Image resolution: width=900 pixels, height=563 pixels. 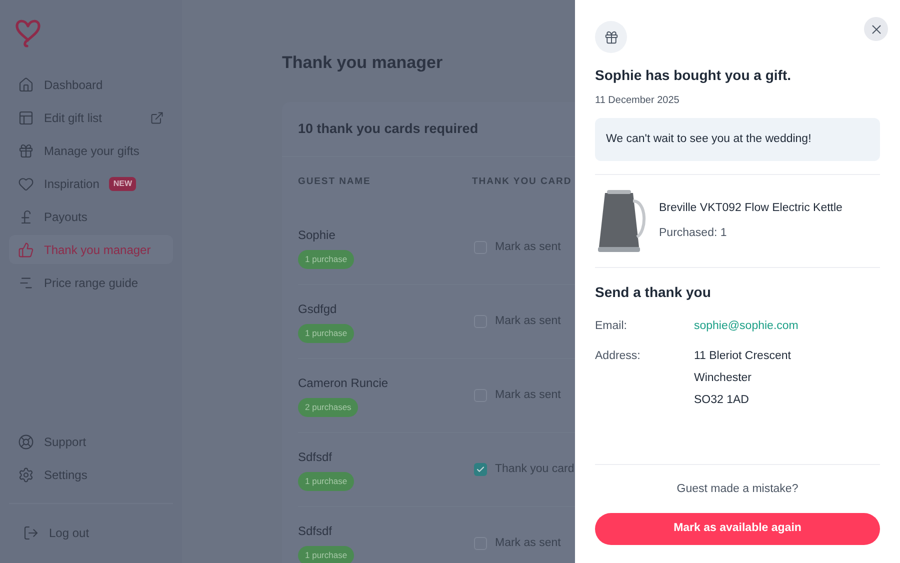 I want to click on panel-title: Sophie has bought you a gift., so click(x=693, y=75).